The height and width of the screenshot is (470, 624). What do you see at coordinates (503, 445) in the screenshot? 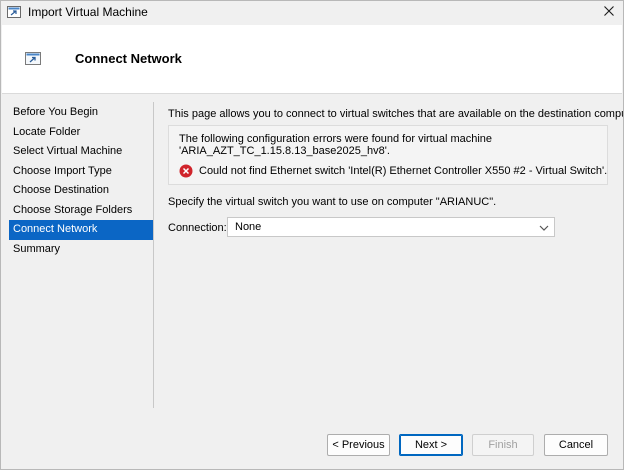
I see `finish-button: Finish` at bounding box center [503, 445].